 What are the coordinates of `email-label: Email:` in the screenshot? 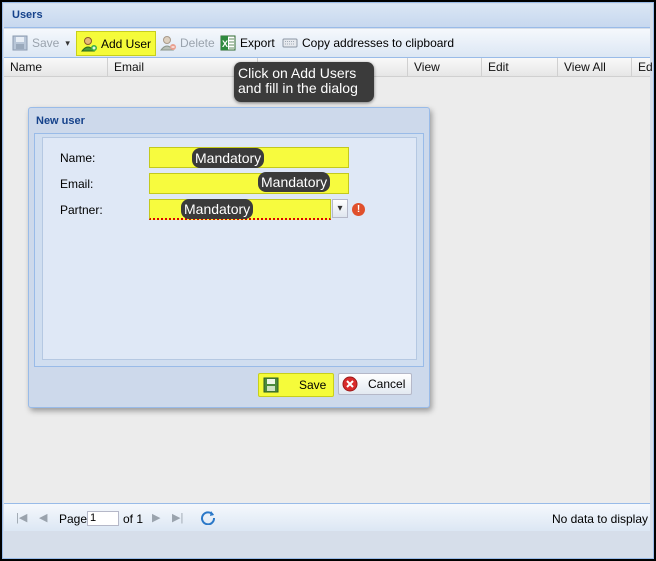 It's located at (77, 184).